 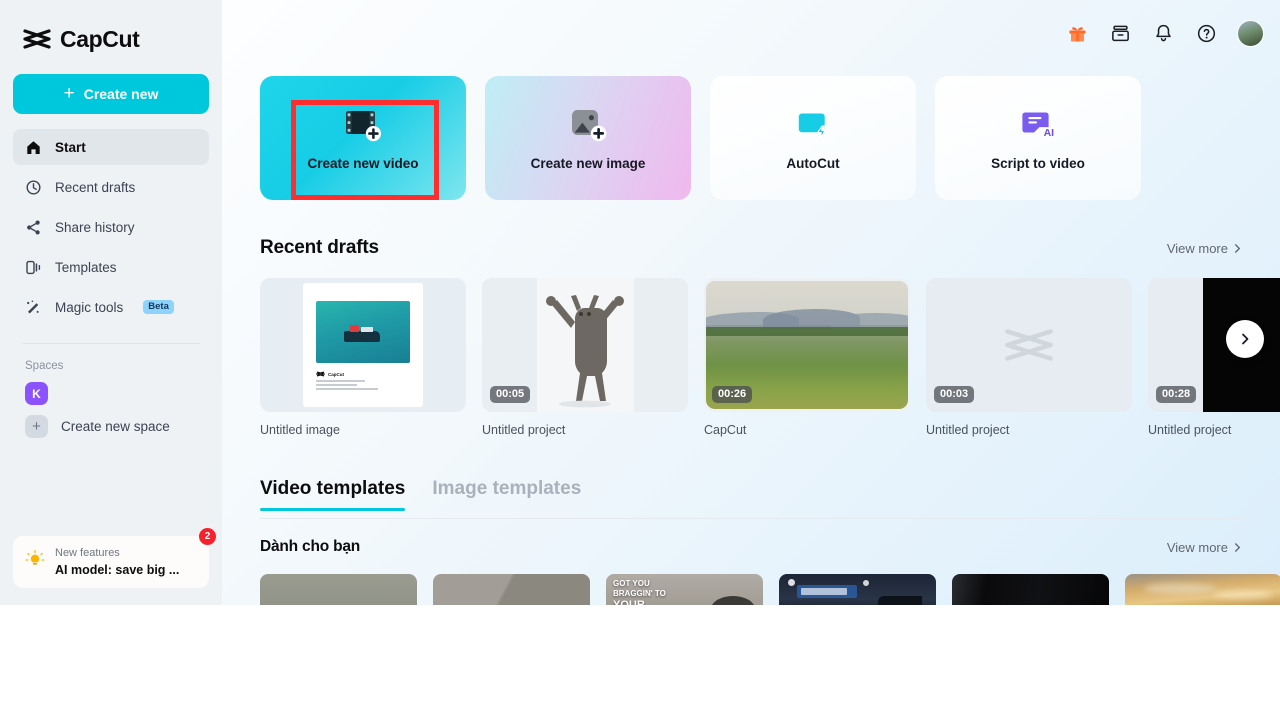 I want to click on image-plus-icon, so click(x=588, y=125).